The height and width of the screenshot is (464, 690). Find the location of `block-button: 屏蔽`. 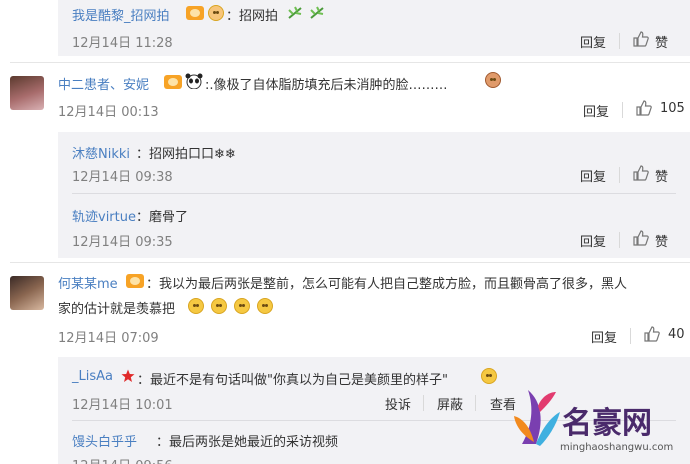

block-button: 屏蔽 is located at coordinates (450, 403).